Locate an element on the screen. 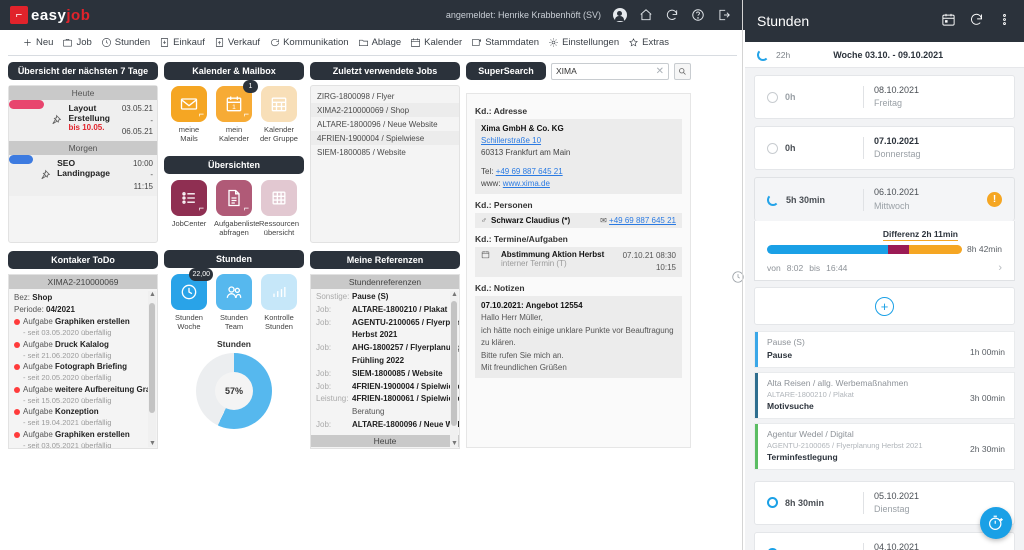 This screenshot has width=1024, height=550. event-from: 03.05.21 is located at coordinates (137, 108).